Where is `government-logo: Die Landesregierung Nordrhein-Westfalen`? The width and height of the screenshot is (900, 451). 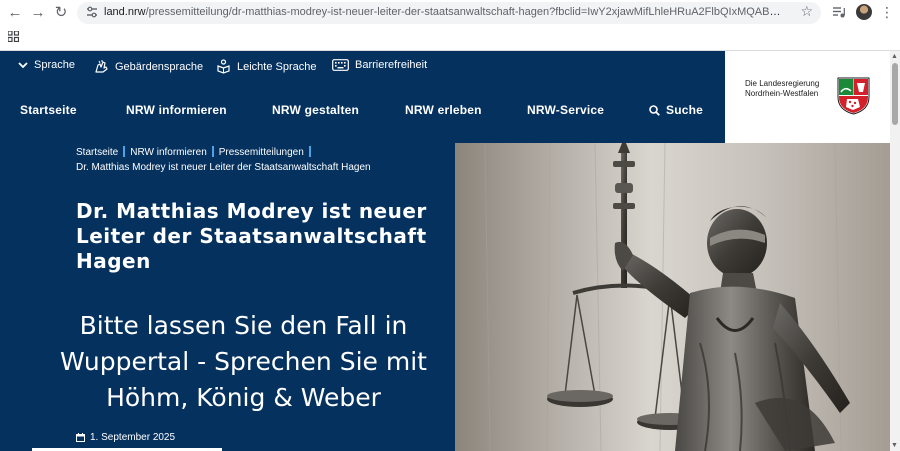
government-logo: Die Landesregierung Nordrhein-Westfalen is located at coordinates (807, 97).